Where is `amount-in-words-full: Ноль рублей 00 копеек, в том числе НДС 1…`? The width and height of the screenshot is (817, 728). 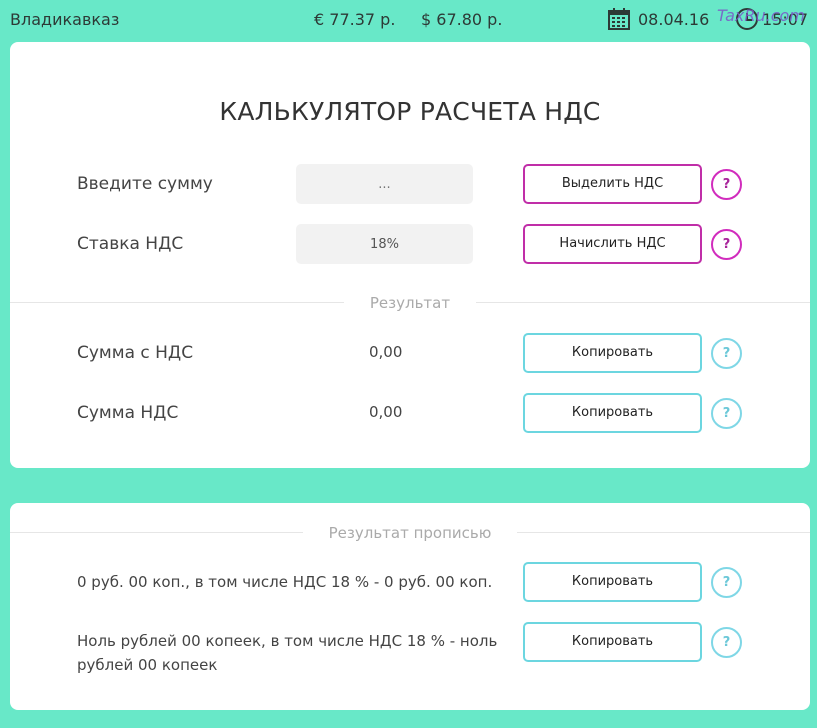
amount-in-words-full: Ноль рублей 00 копеек, в том числе НДС 1… is located at coordinates (287, 653).